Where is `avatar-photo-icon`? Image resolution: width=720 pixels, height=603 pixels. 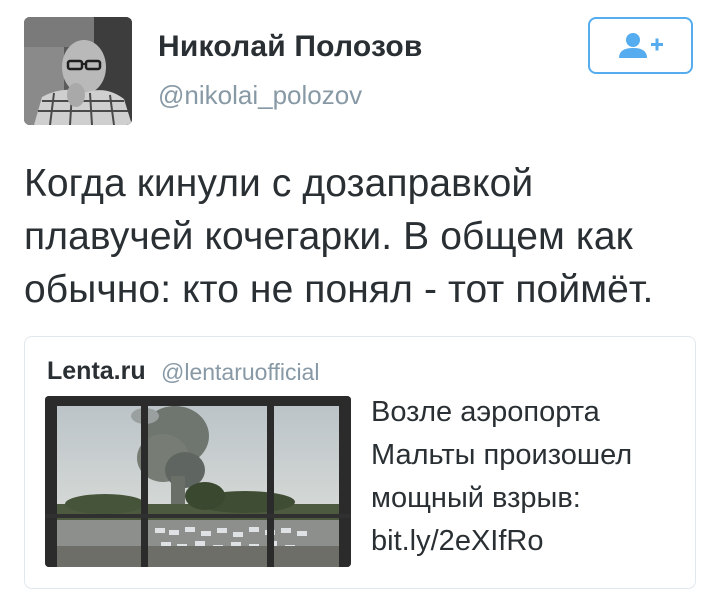 avatar-photo-icon is located at coordinates (78, 71).